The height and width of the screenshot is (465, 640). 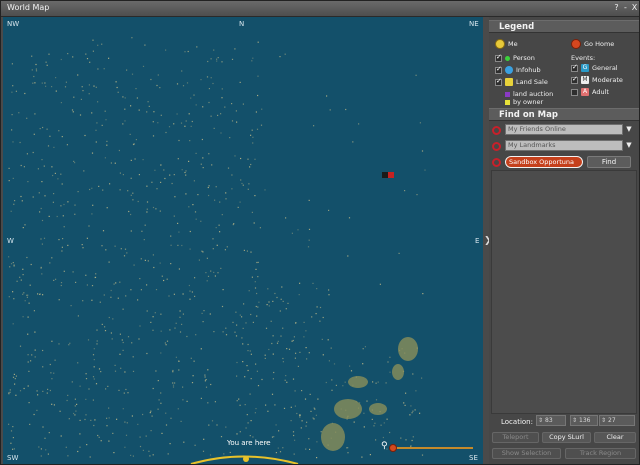 What do you see at coordinates (574, 67) in the screenshot?
I see `general-checkbox` at bounding box center [574, 67].